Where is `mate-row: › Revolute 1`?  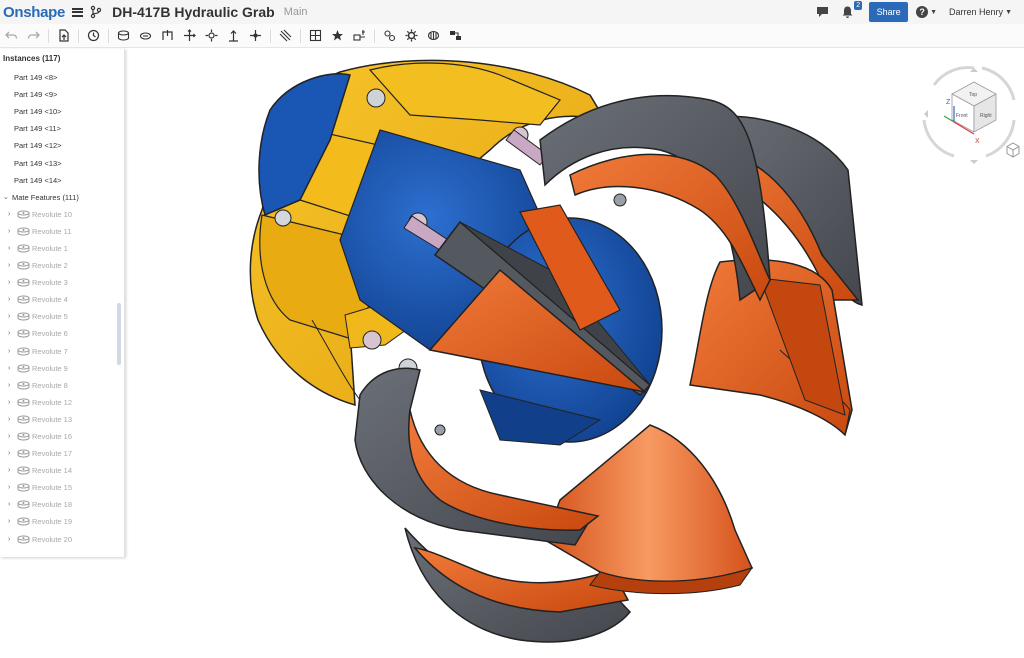
mate-row: › Revolute 1 is located at coordinates (62, 248).